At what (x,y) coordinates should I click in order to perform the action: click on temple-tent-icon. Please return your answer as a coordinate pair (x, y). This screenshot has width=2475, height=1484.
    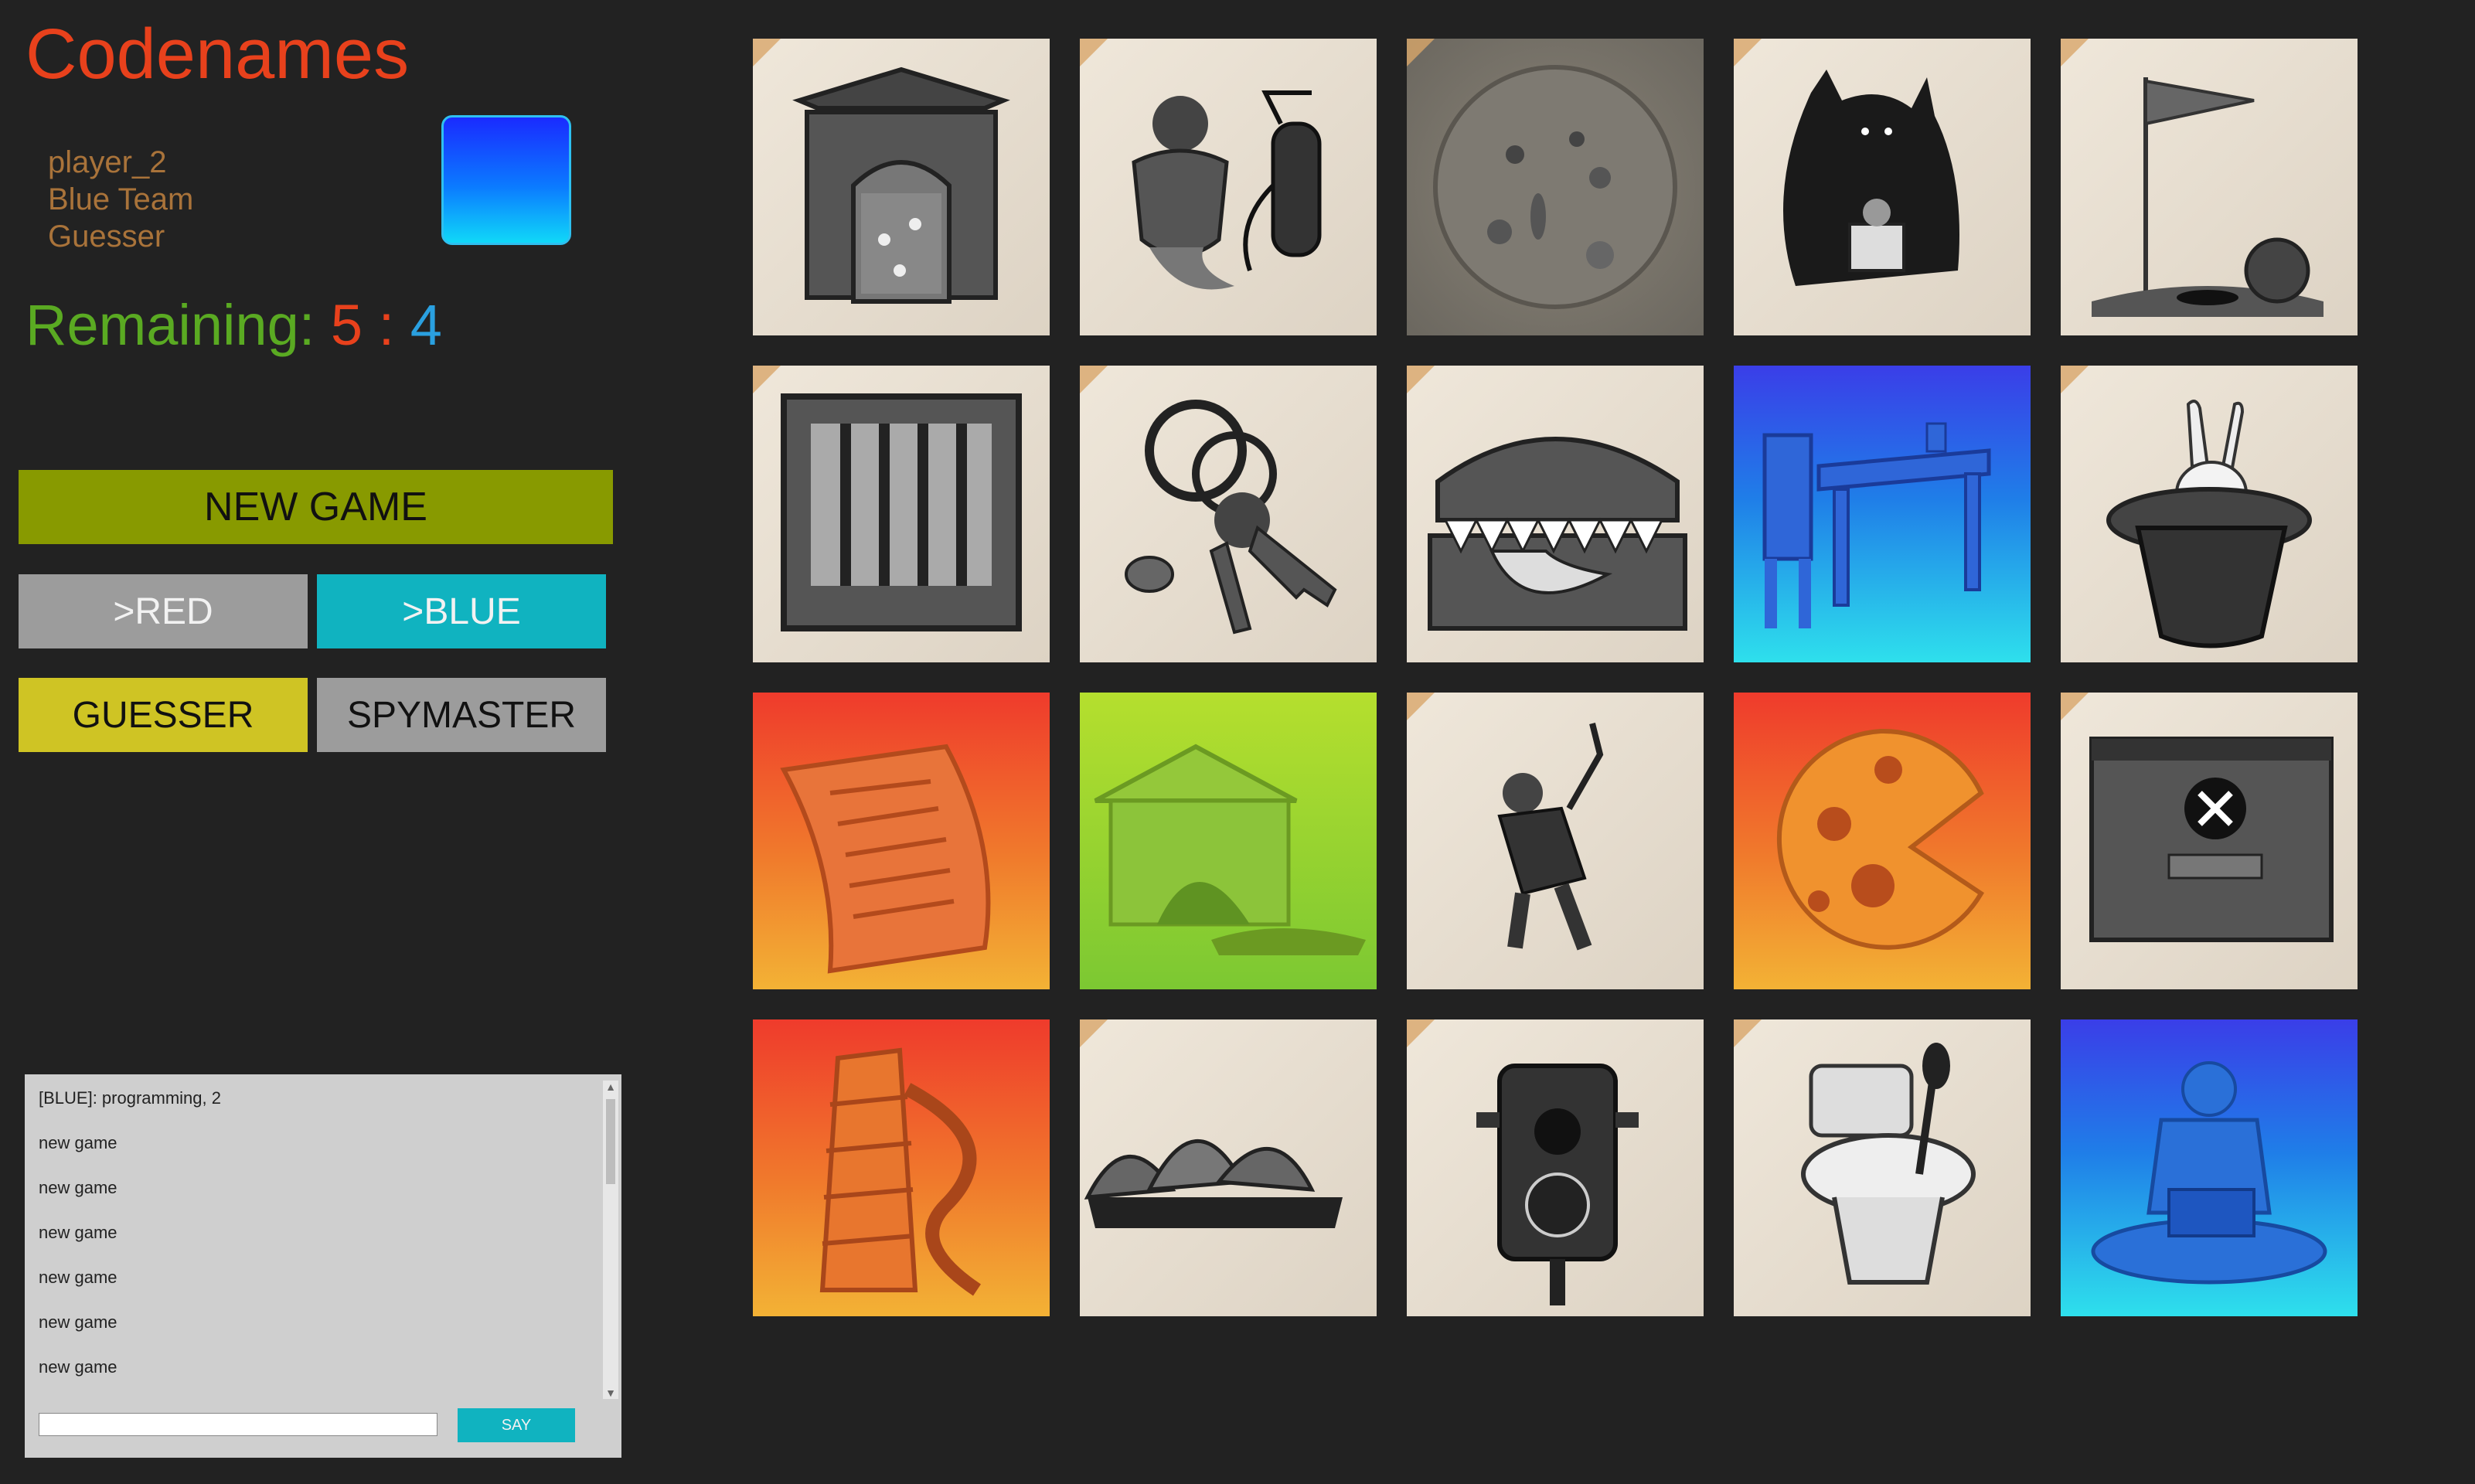
    Looking at the image, I should click on (1230, 849).